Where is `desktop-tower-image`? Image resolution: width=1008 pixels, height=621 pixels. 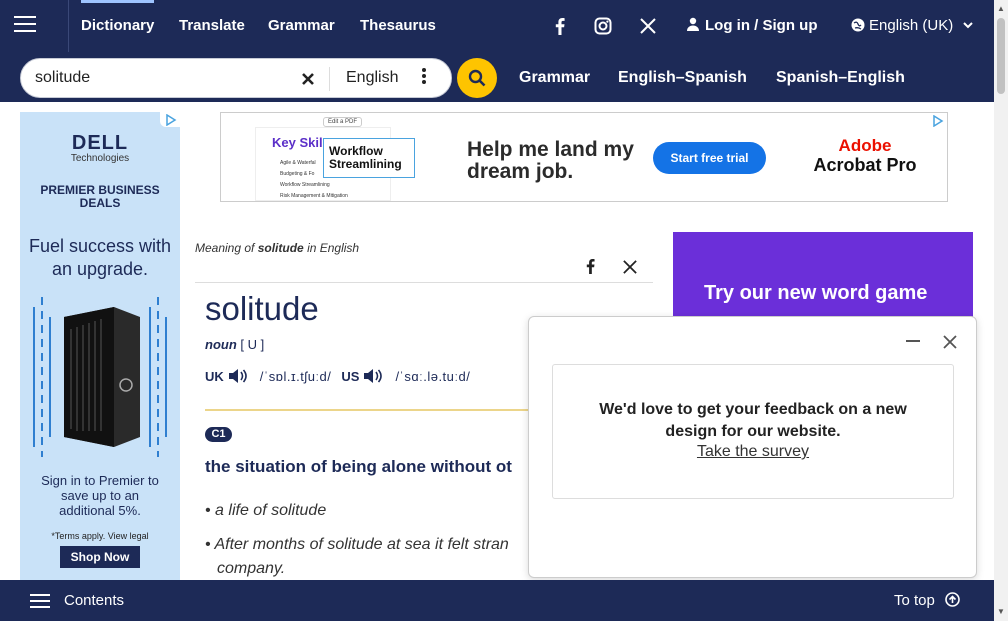
desktop-tower-image is located at coordinates (100, 377).